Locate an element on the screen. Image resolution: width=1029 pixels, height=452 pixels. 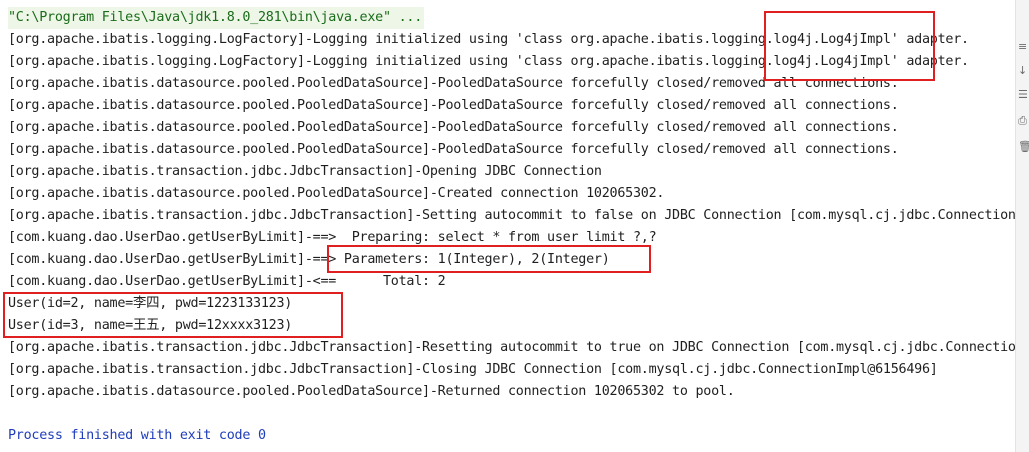
trash-icon: 🗑 is located at coordinates (1023, 147).